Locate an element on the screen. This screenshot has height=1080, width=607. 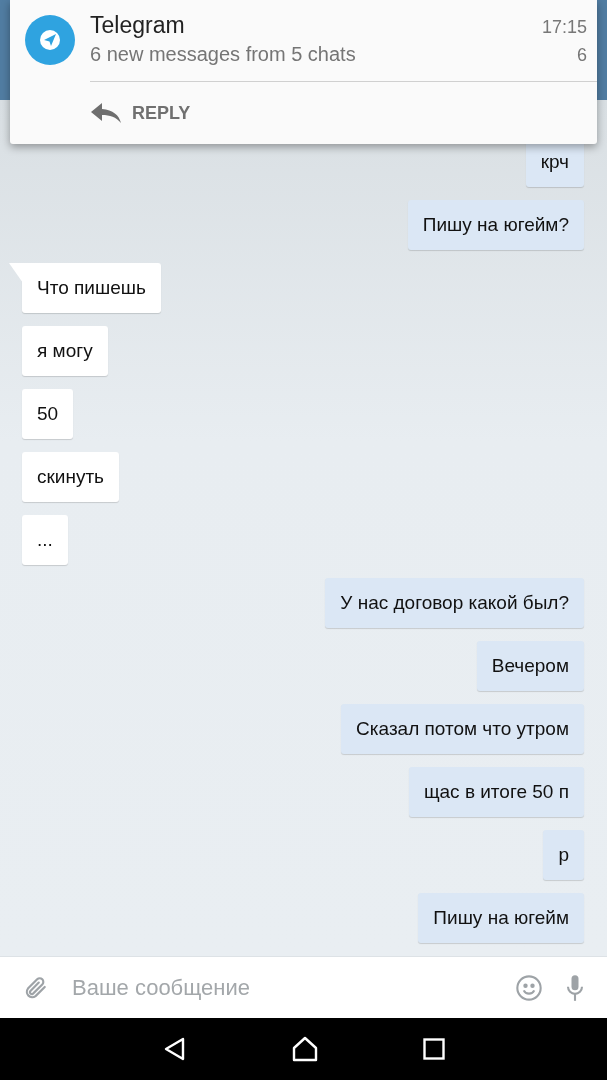
notification-summary: 6 new messages from 5 chats is located at coordinates (223, 54).